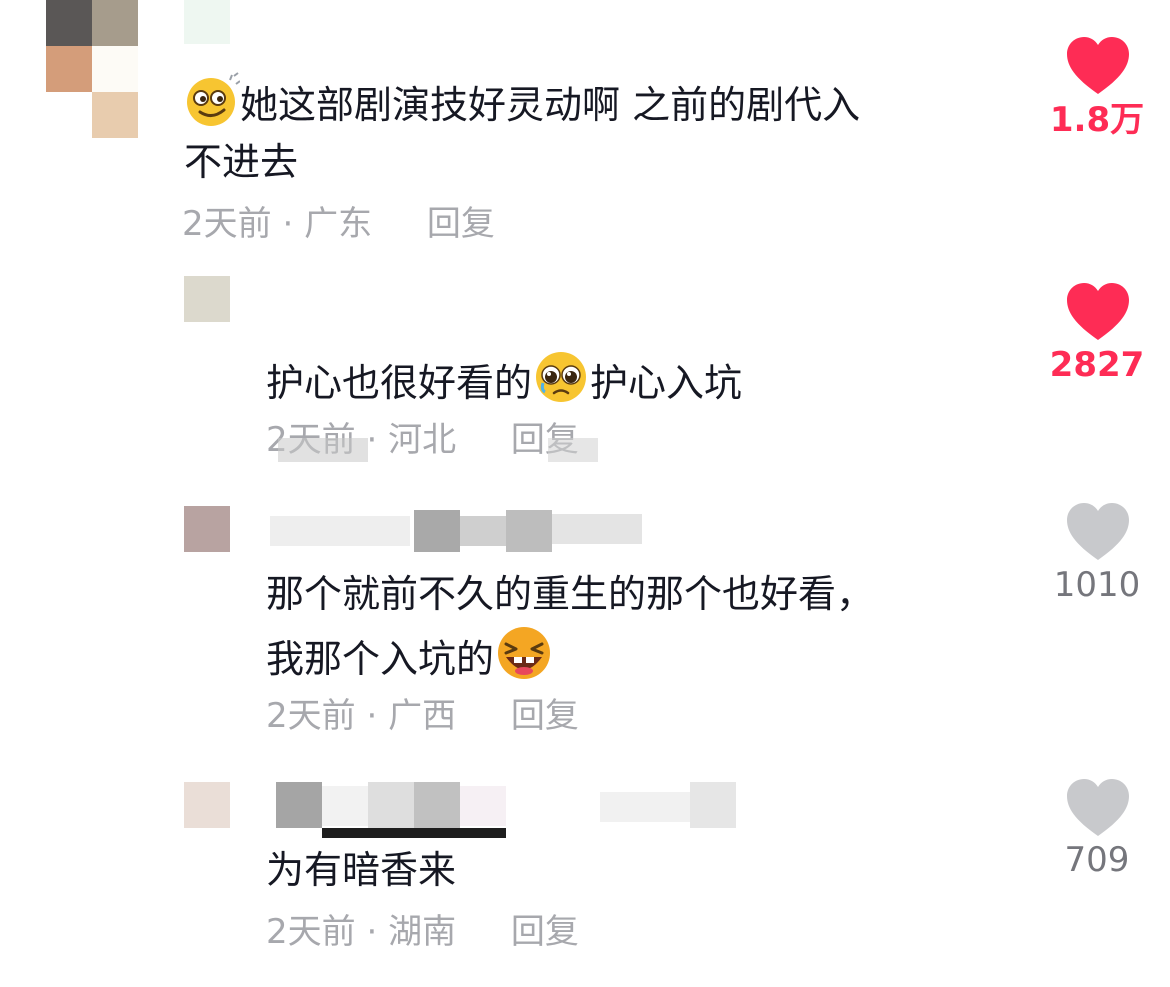 Image resolution: width=1170 pixels, height=987 pixels. Describe the element at coordinates (550, 105) in the screenshot. I see `comment-text-line1: 她这部剧演技好灵动啊 之前的剧代入` at that location.